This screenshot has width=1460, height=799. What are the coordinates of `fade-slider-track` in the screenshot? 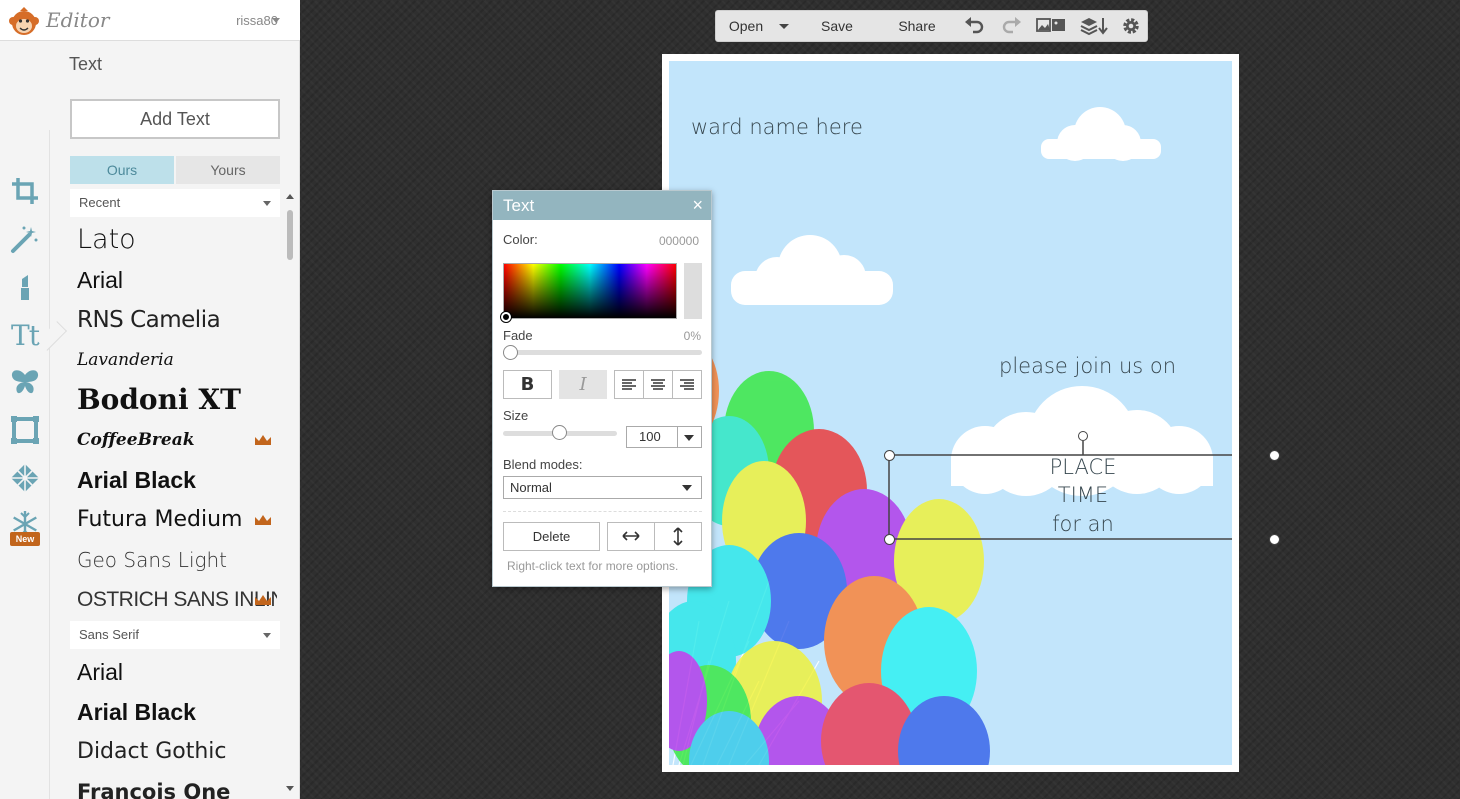 It's located at (603, 352).